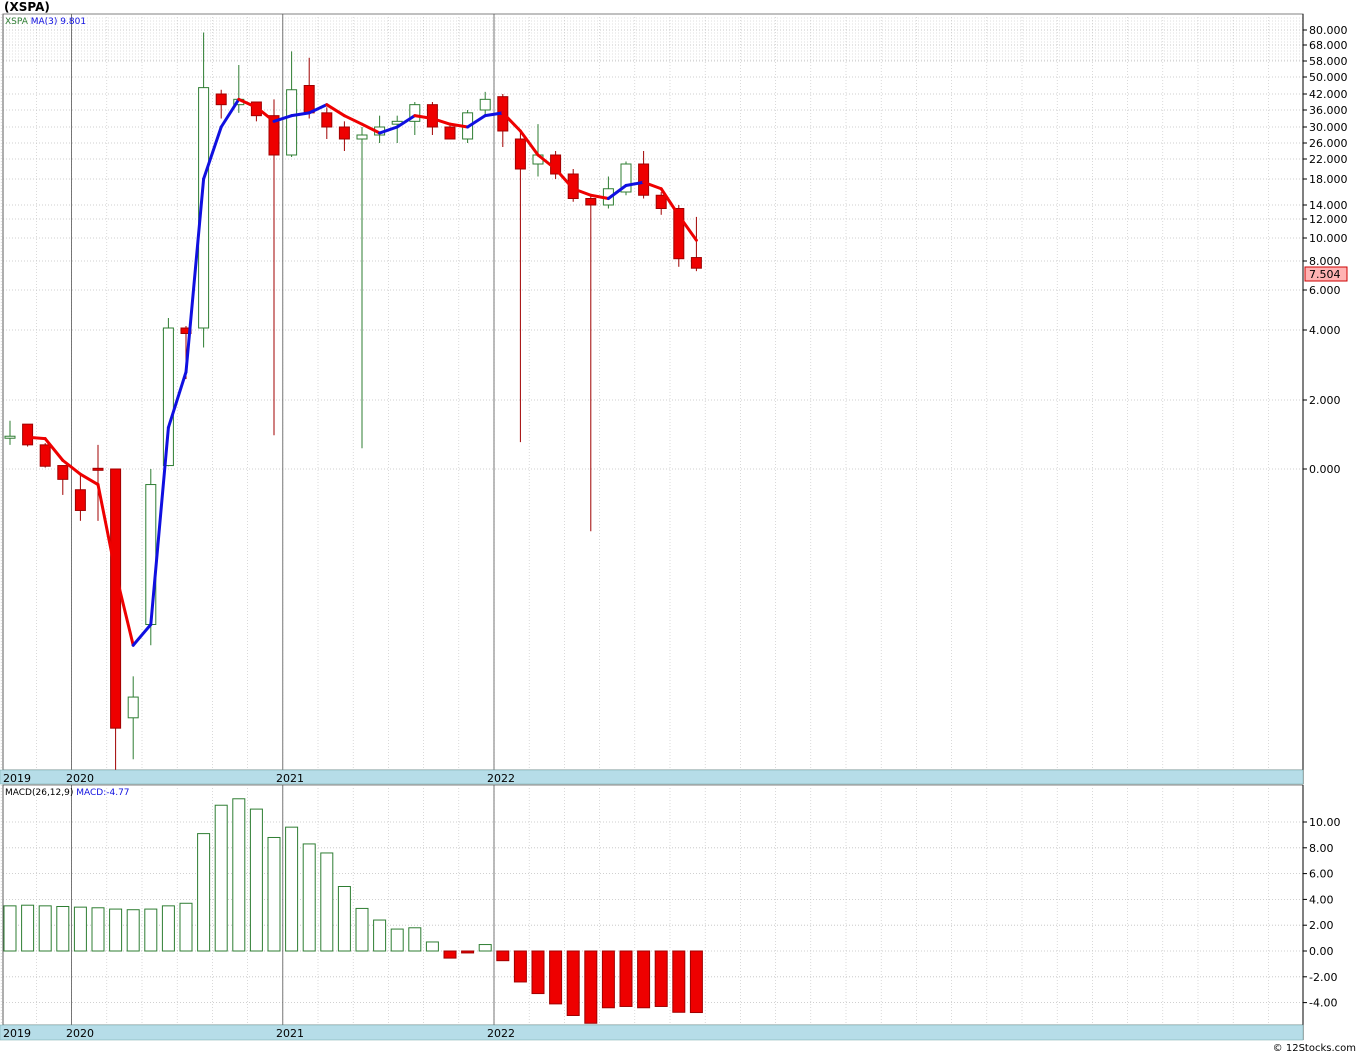 This screenshot has width=1360, height=1060. Describe the element at coordinates (58, 22) in the screenshot. I see `legend-ma: MA(3) 9.801` at that location.